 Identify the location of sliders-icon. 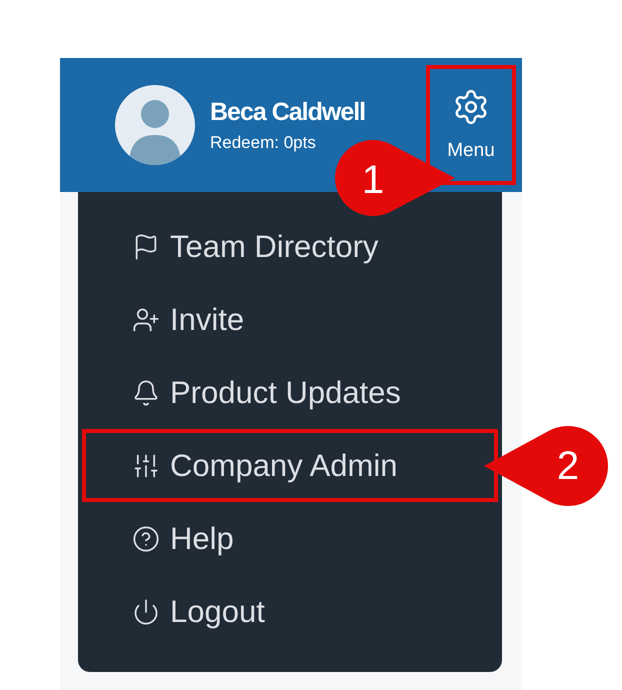
(146, 466).